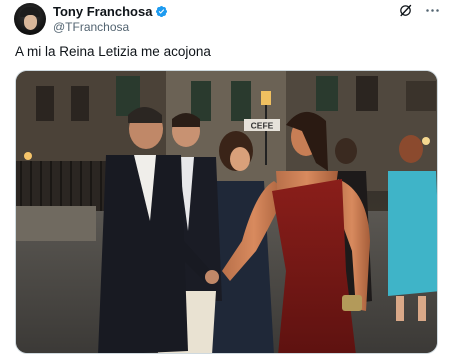 The image size is (450, 356). What do you see at coordinates (30, 22) in the screenshot?
I see `avatar-face` at bounding box center [30, 22].